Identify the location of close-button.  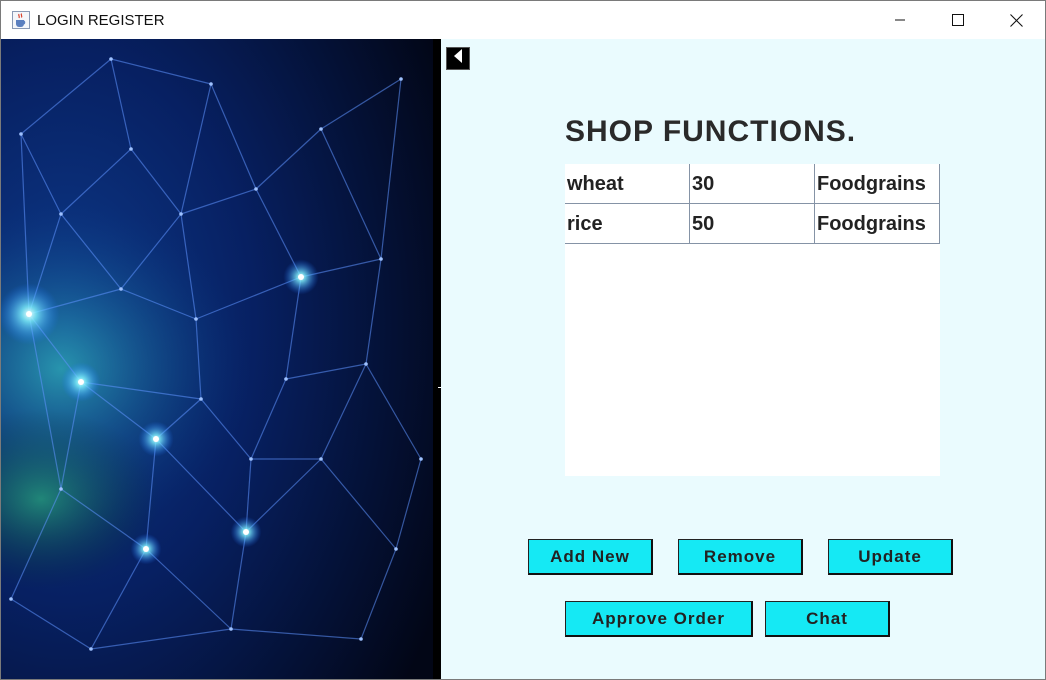
(1016, 20).